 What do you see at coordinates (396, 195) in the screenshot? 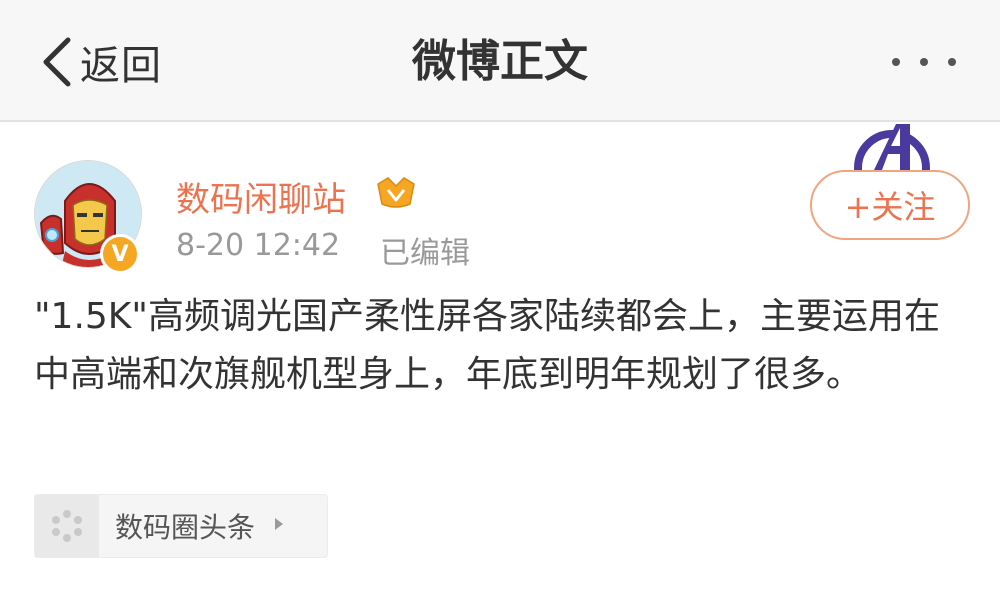
I see `member-crown-icon` at bounding box center [396, 195].